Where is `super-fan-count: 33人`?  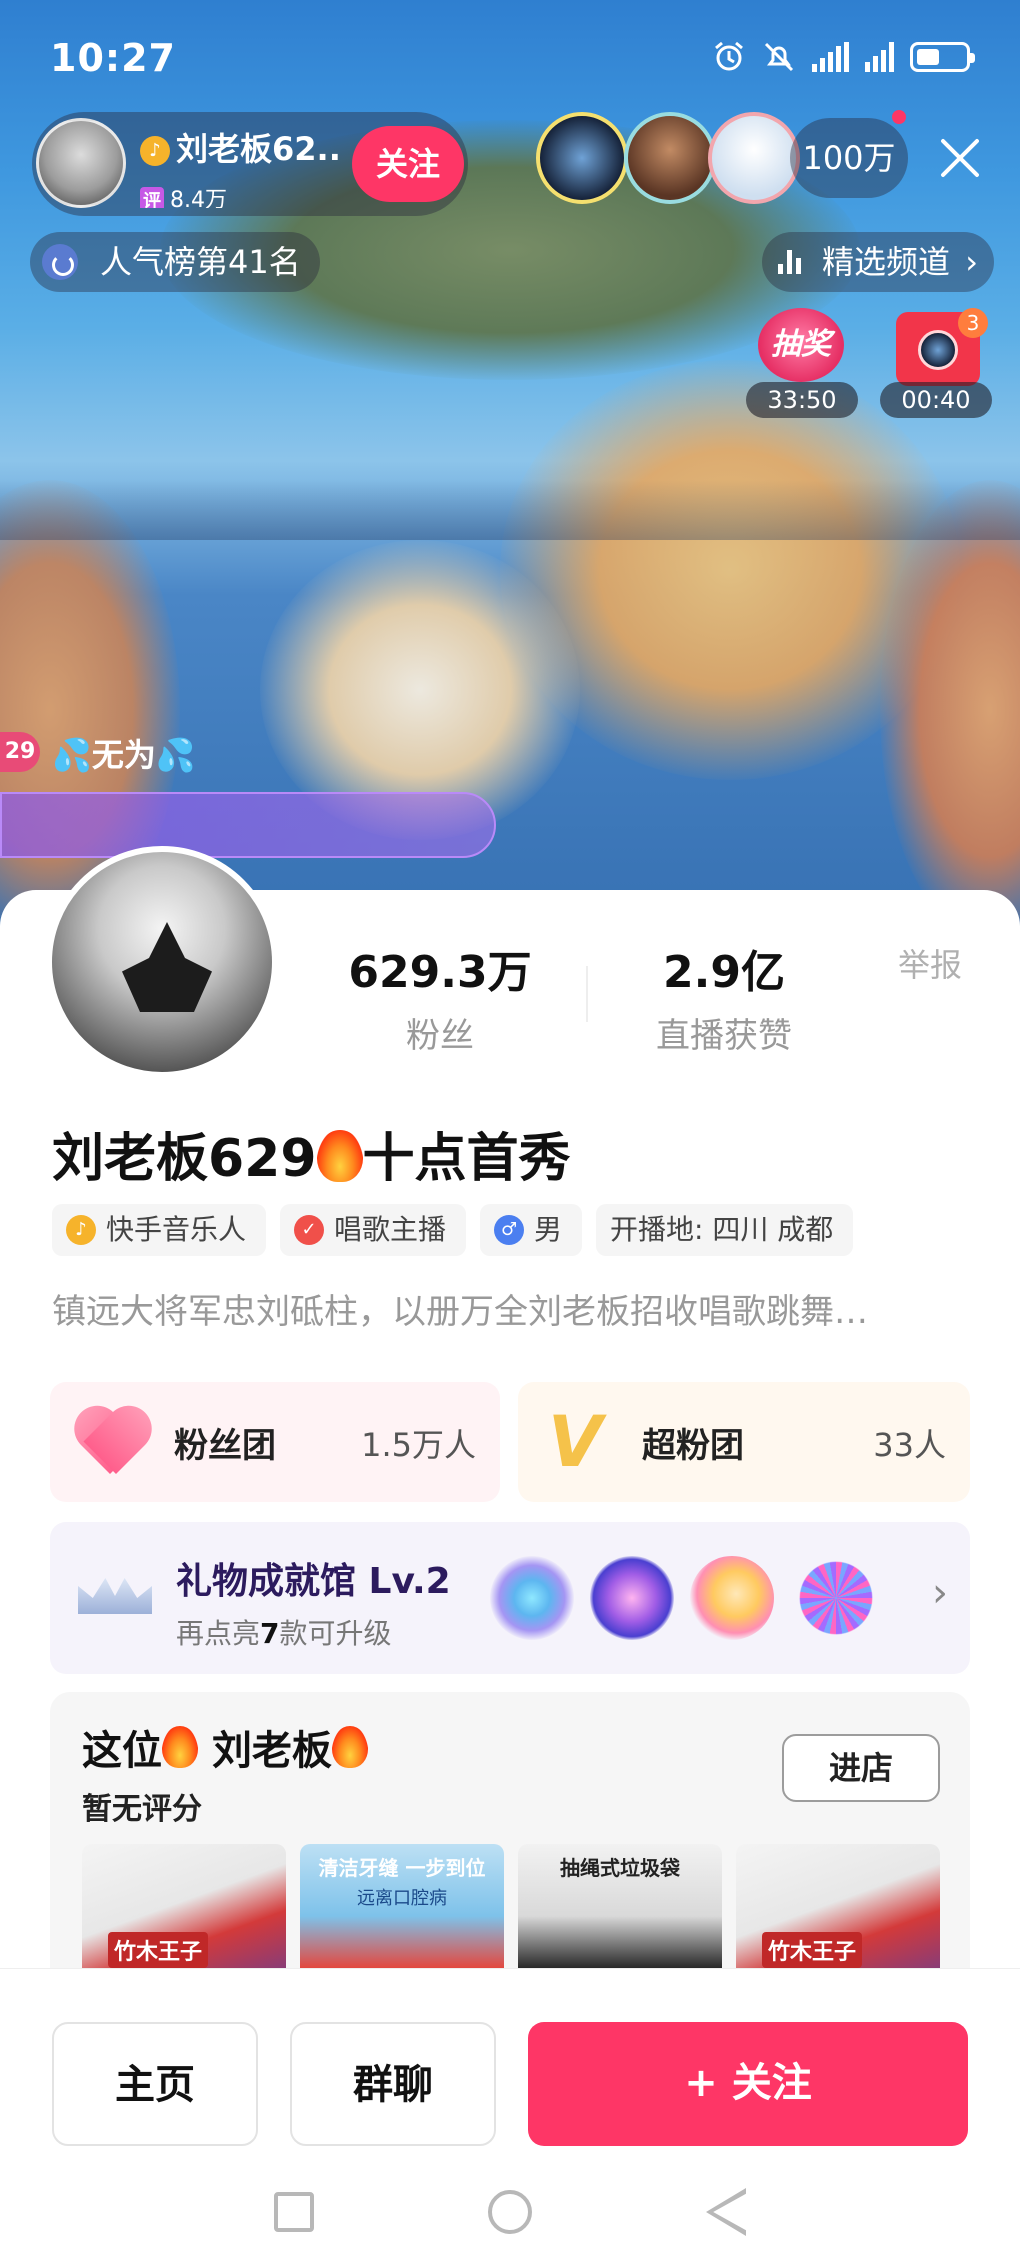 super-fan-count: 33人 is located at coordinates (909, 1445).